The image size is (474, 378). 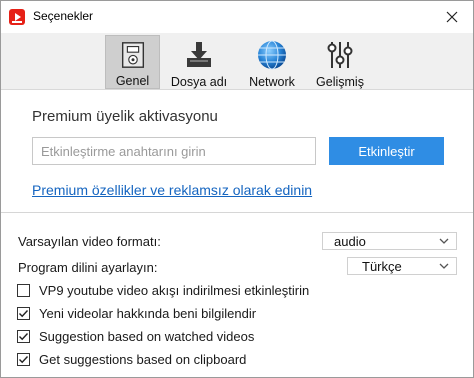 I want to click on checkbox-label: Suggestion based on watched videos, so click(x=147, y=336).